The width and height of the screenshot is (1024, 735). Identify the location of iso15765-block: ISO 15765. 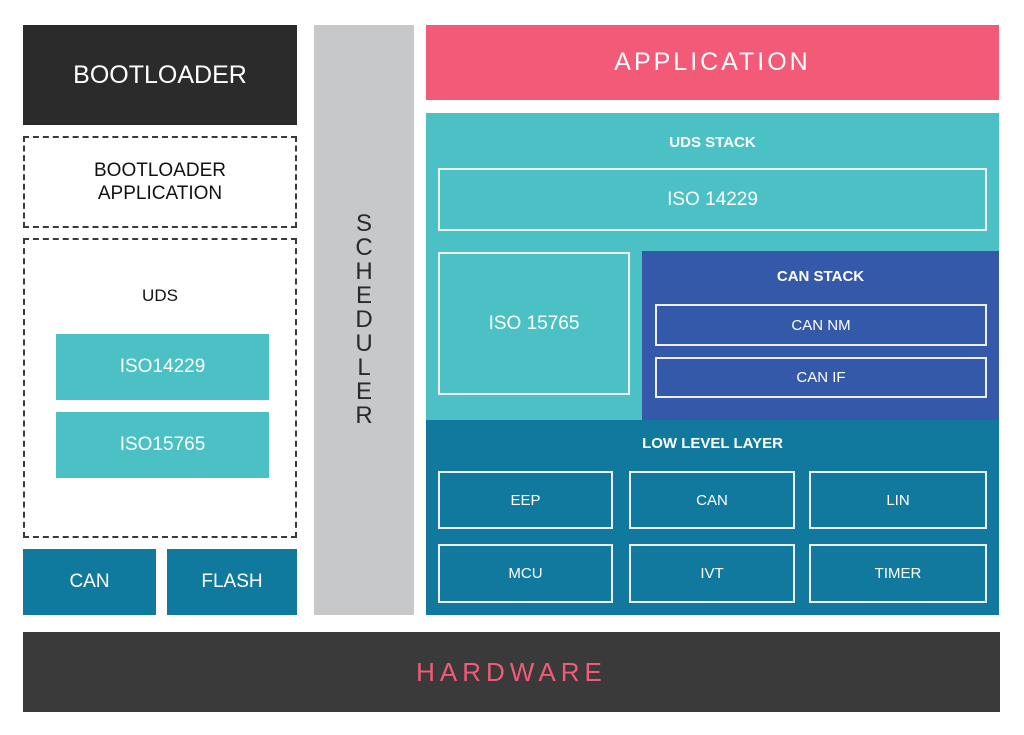
(534, 323).